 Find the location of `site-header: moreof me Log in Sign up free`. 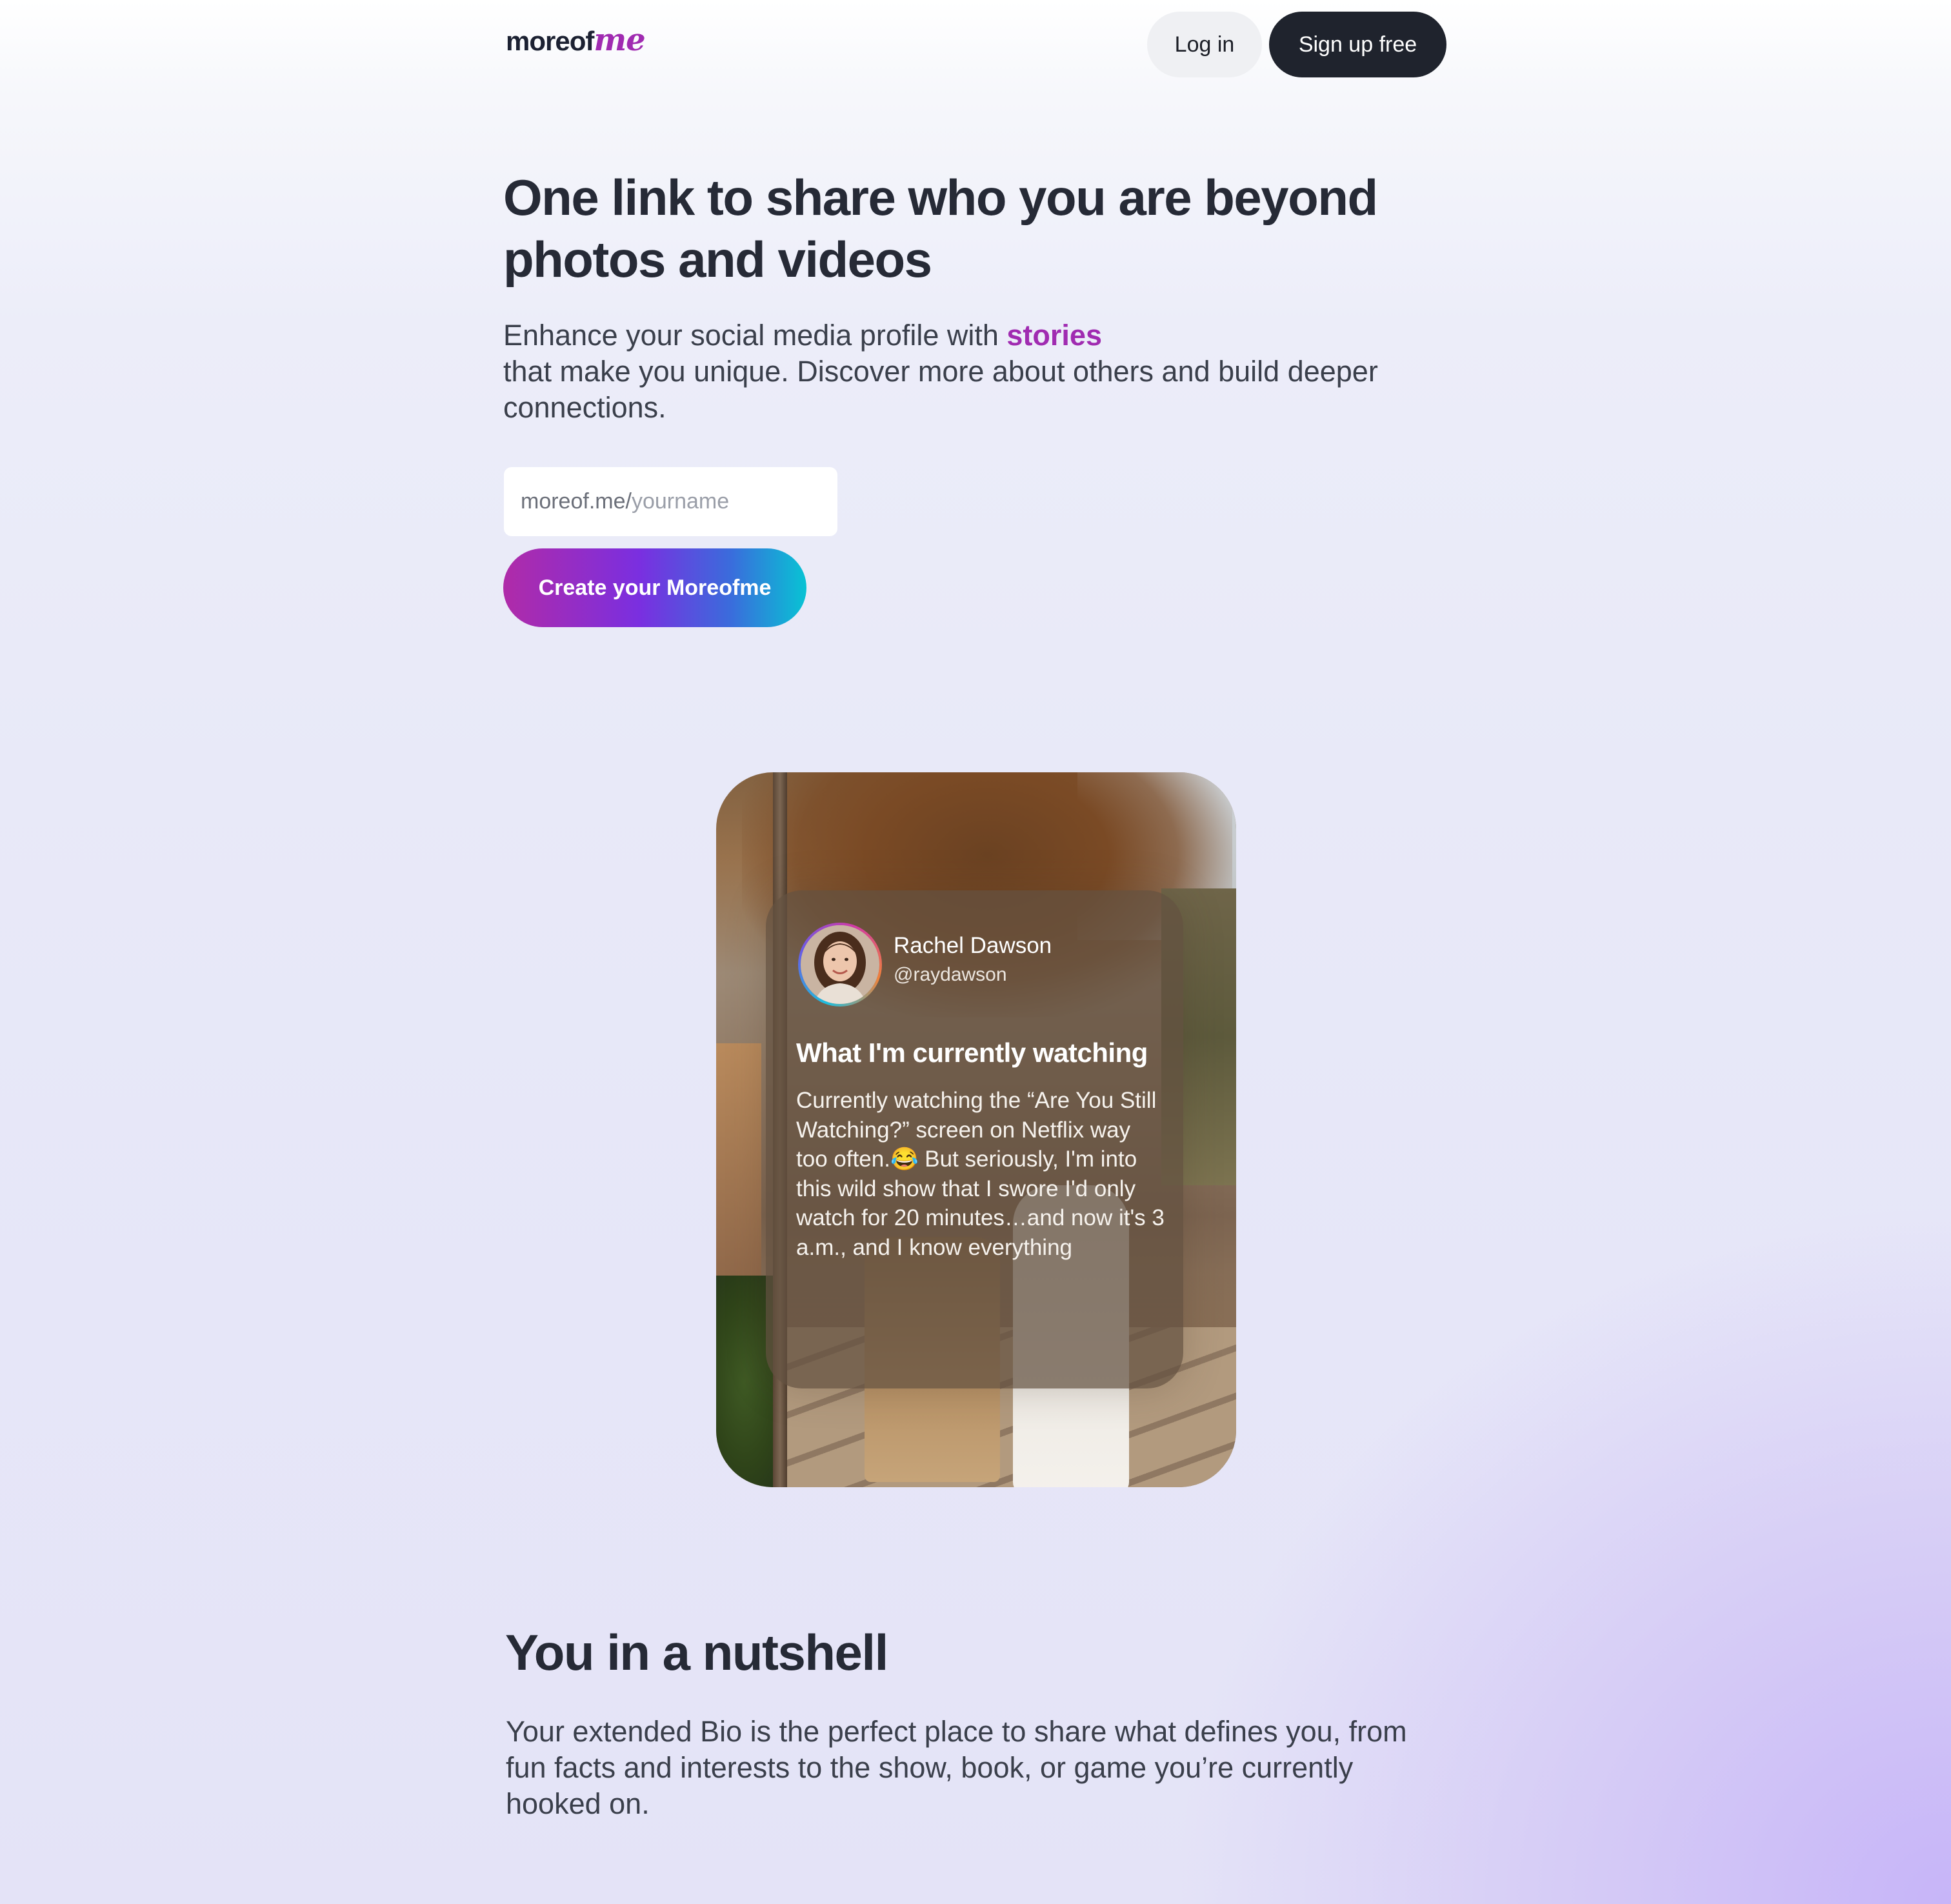

site-header: moreof me Log in Sign up free is located at coordinates (974, 44).